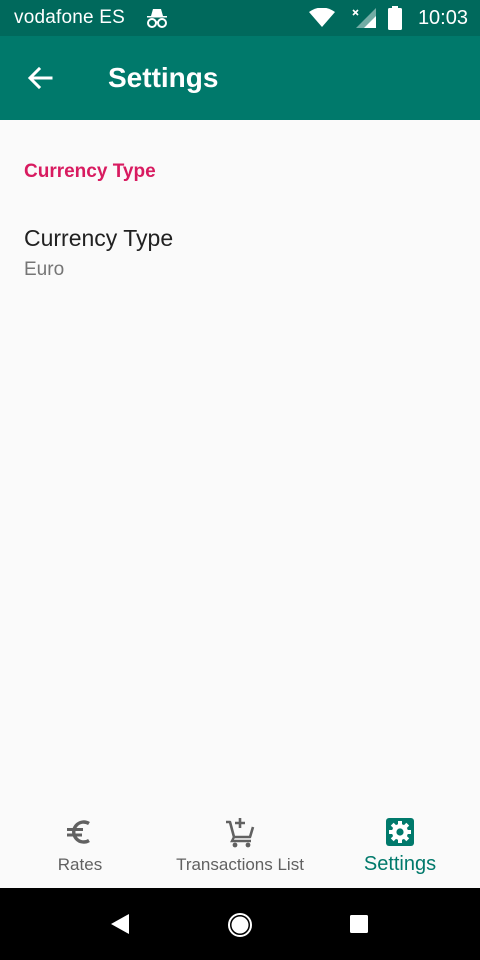  I want to click on nav-recent-icon, so click(359, 924).